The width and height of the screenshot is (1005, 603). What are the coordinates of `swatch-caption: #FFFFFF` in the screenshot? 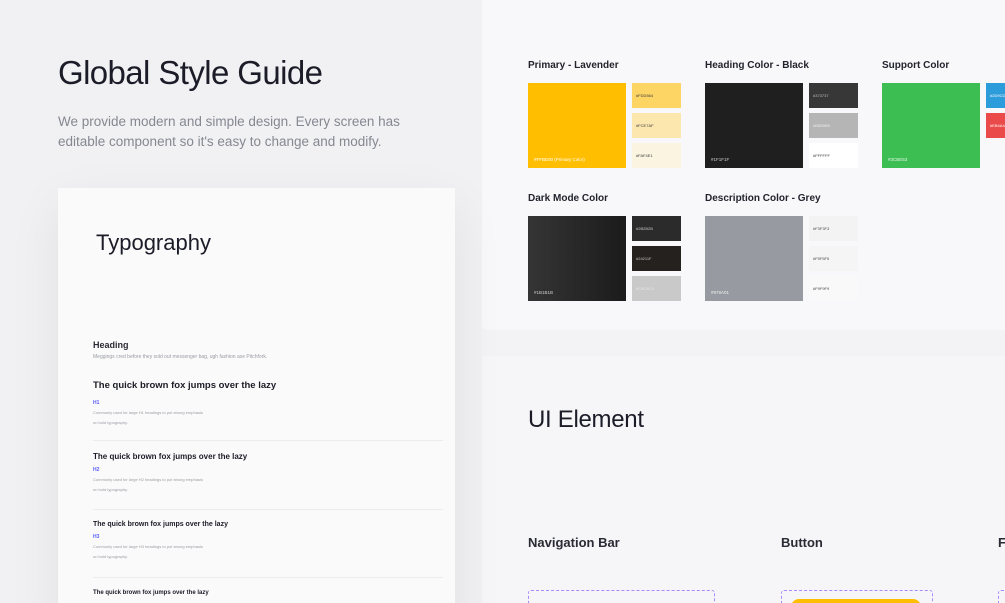 It's located at (821, 155).